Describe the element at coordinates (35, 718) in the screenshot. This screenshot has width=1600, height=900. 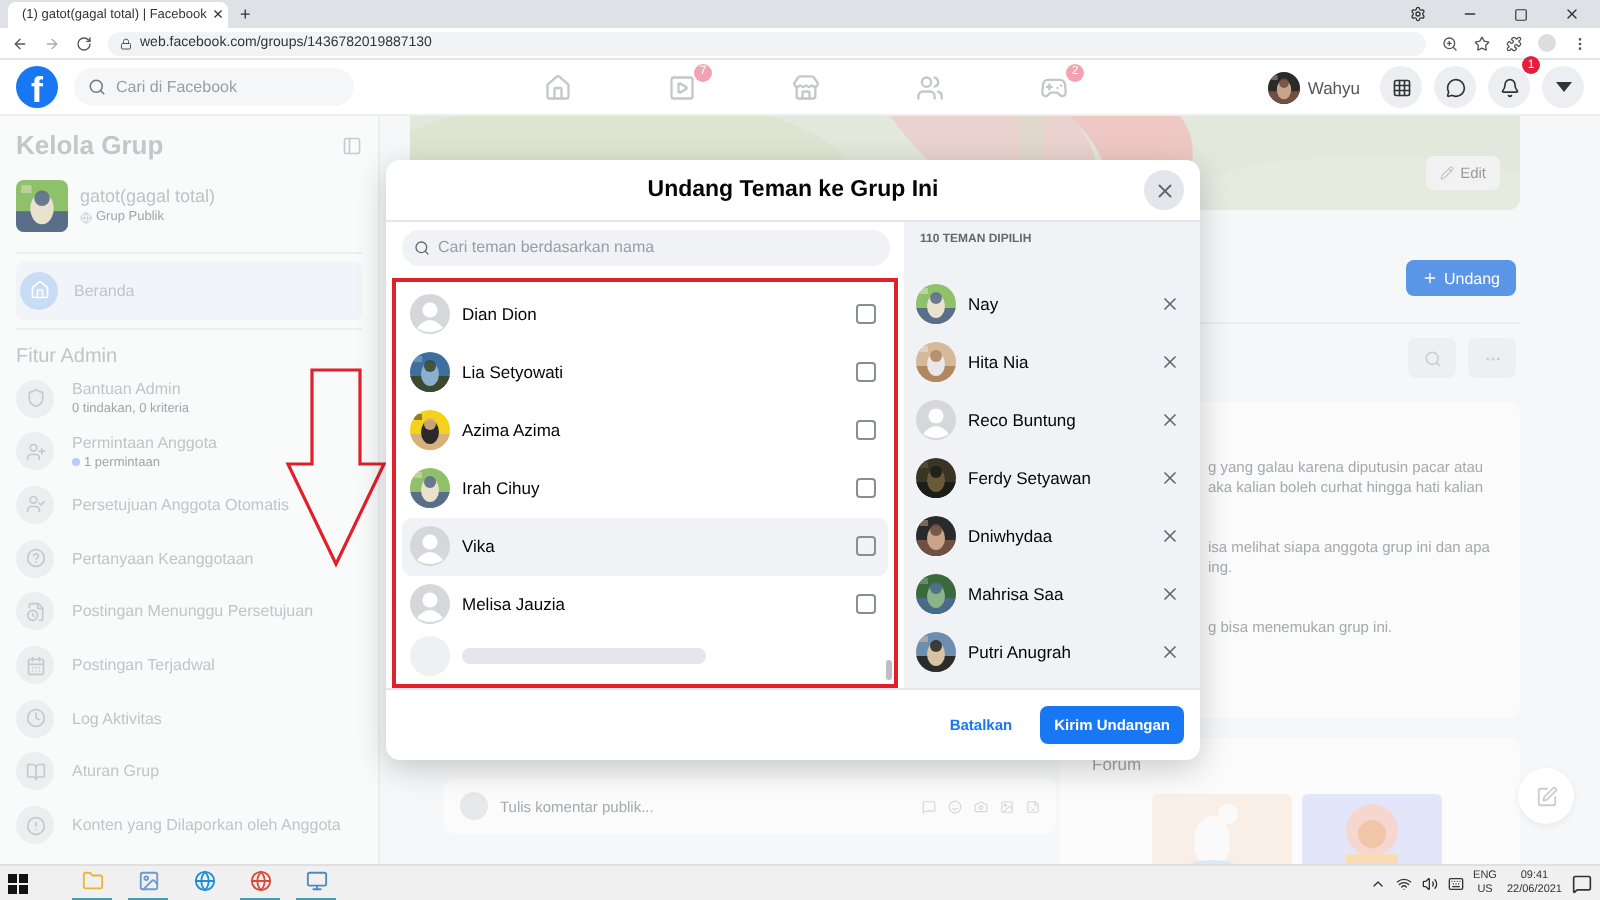
I see `clock-icon` at that location.